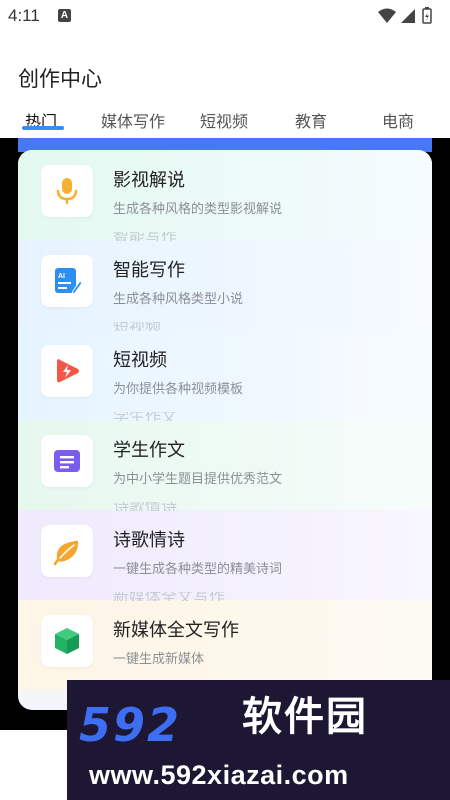  What do you see at coordinates (169, 596) in the screenshot?
I see `ghost-label: 新媒体全文写作` at bounding box center [169, 596].